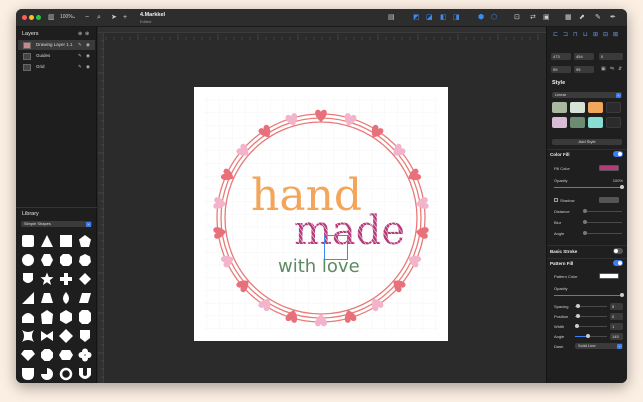 Image resolution: width=643 pixels, height=402 pixels. Describe the element at coordinates (66, 279) in the screenshot. I see `cross-shape` at that location.